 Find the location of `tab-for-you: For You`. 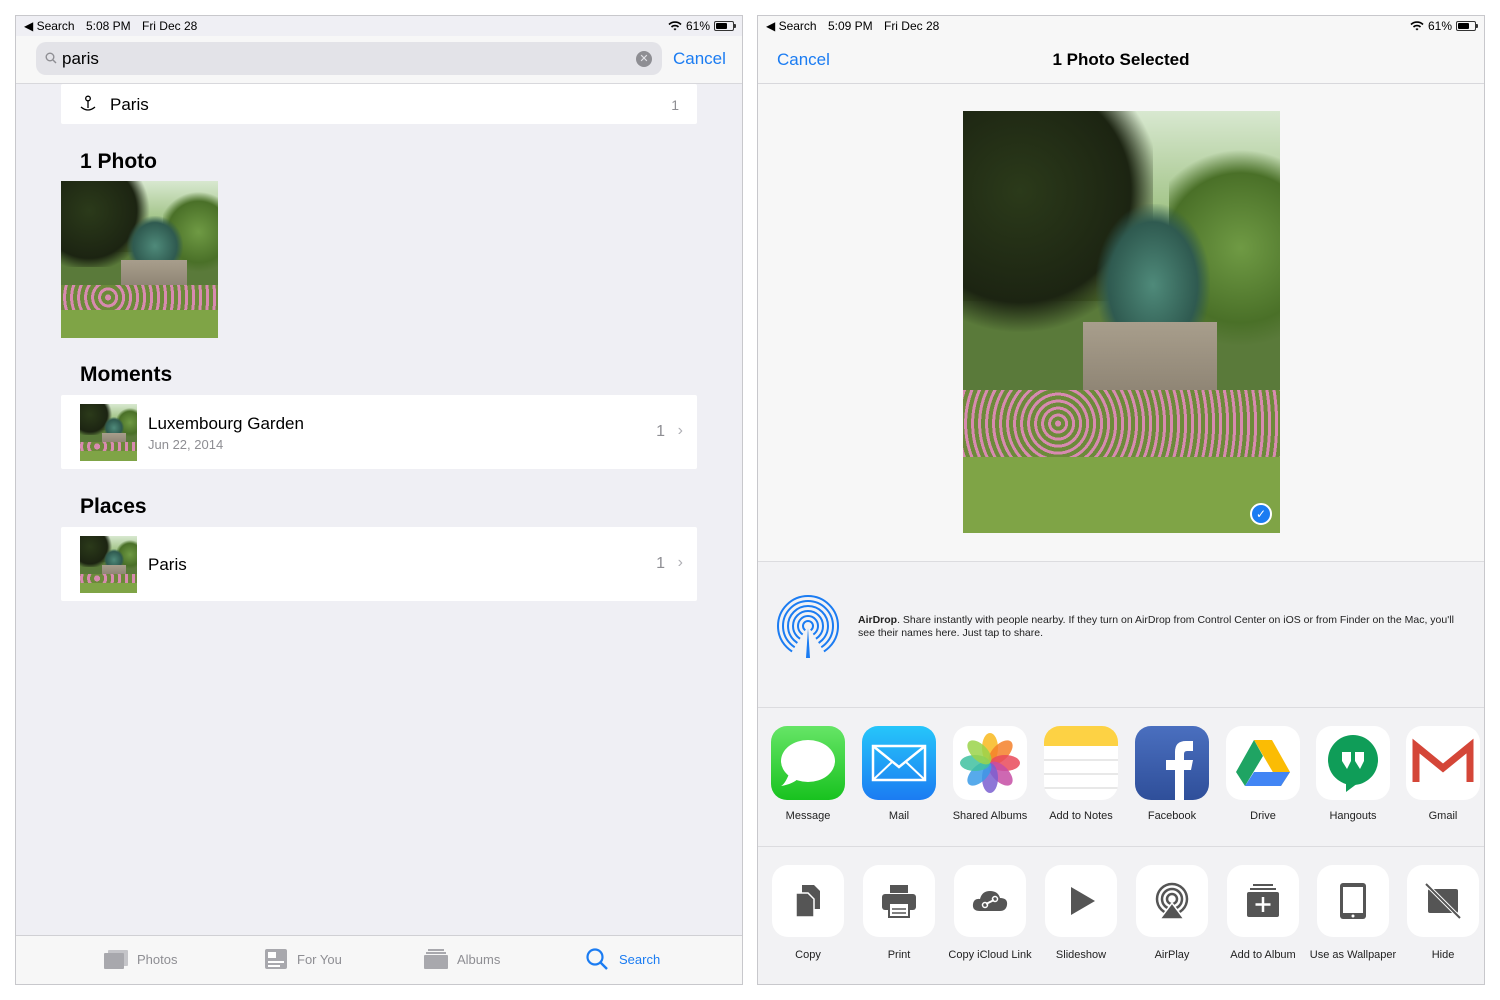

tab-for-you: For You is located at coordinates (302, 959).